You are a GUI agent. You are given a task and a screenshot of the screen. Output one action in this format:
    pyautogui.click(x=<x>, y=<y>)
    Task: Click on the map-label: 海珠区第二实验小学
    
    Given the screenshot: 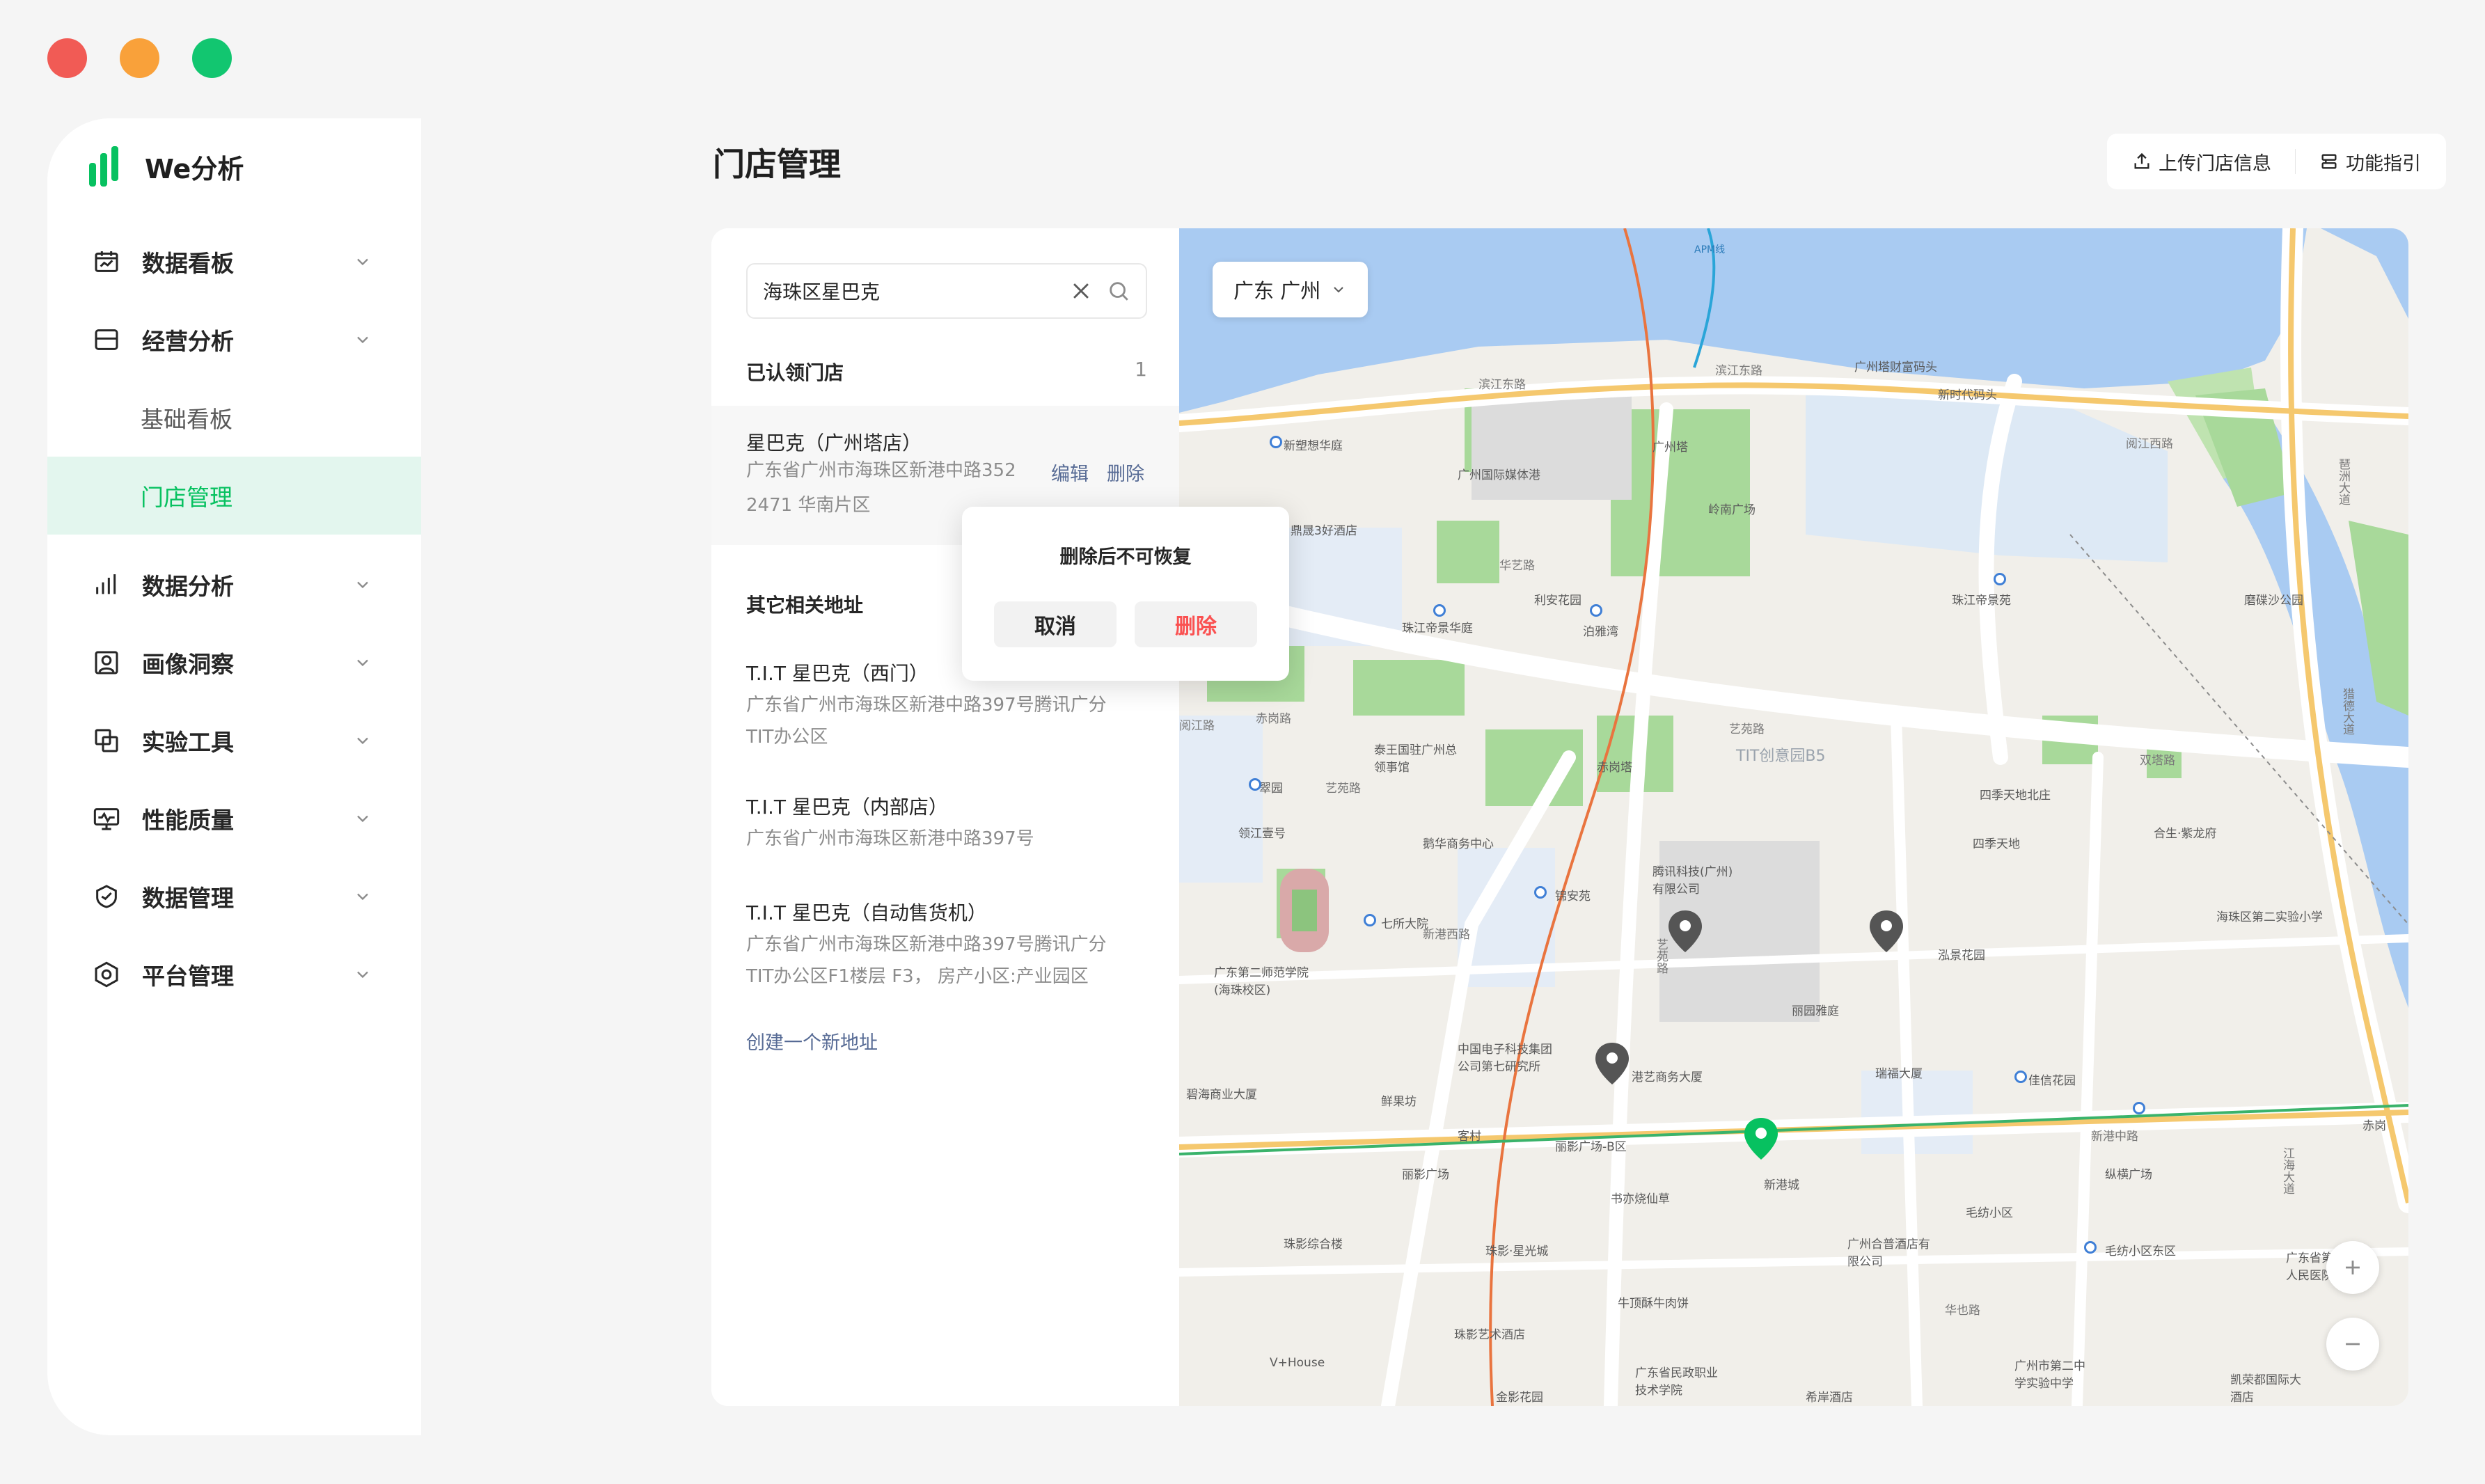 What is the action you would take?
    pyautogui.click(x=2269, y=917)
    